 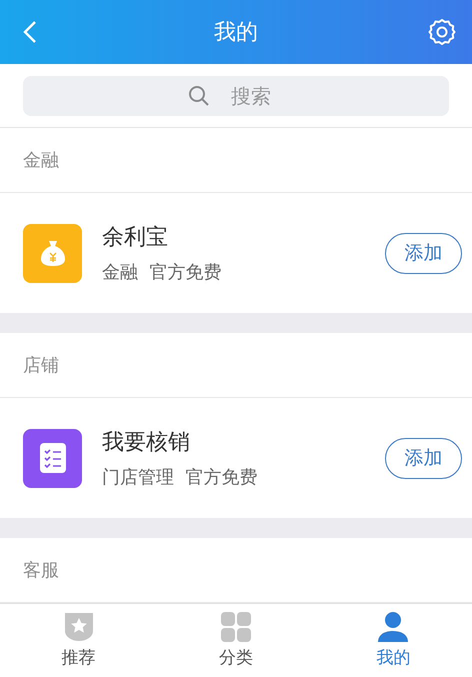 I want to click on search-field: 搜索, so click(x=236, y=96).